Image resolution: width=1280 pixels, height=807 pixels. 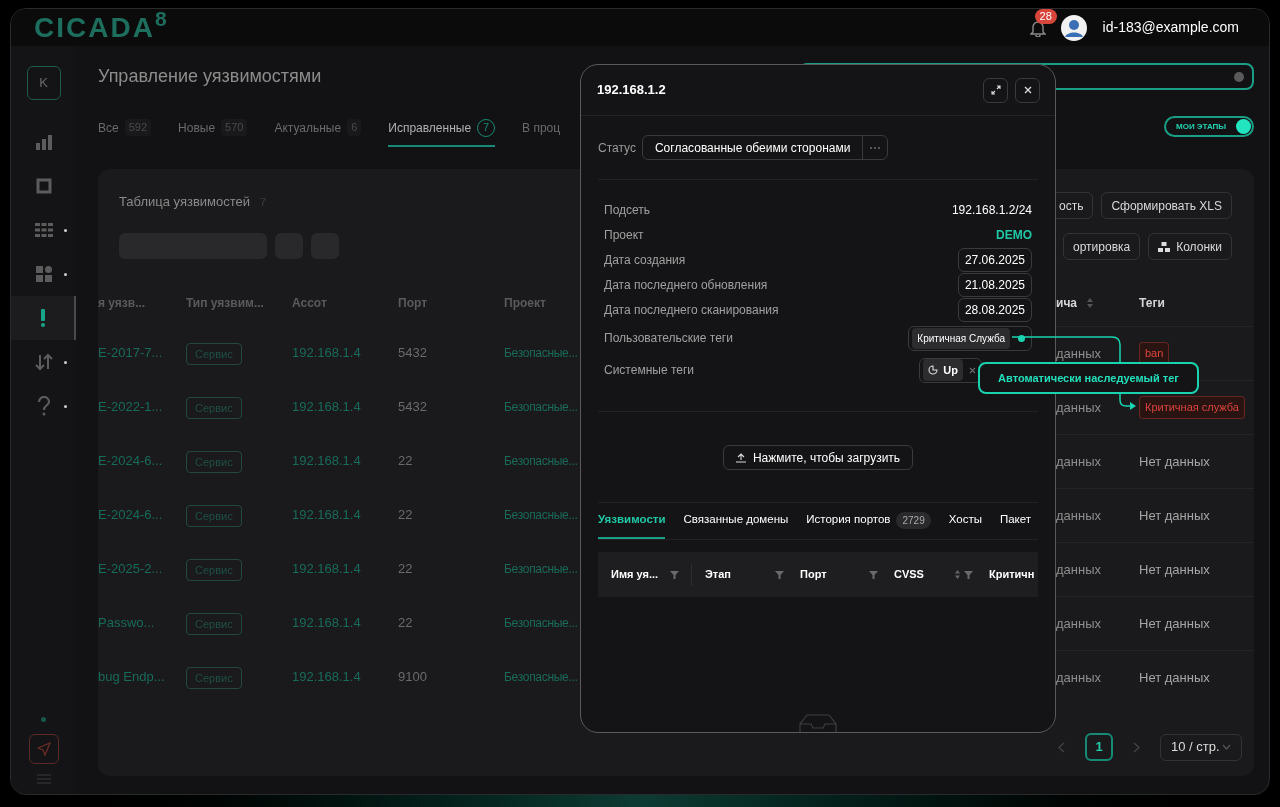 What do you see at coordinates (309, 303) in the screenshot?
I see `column-header: Ассот` at bounding box center [309, 303].